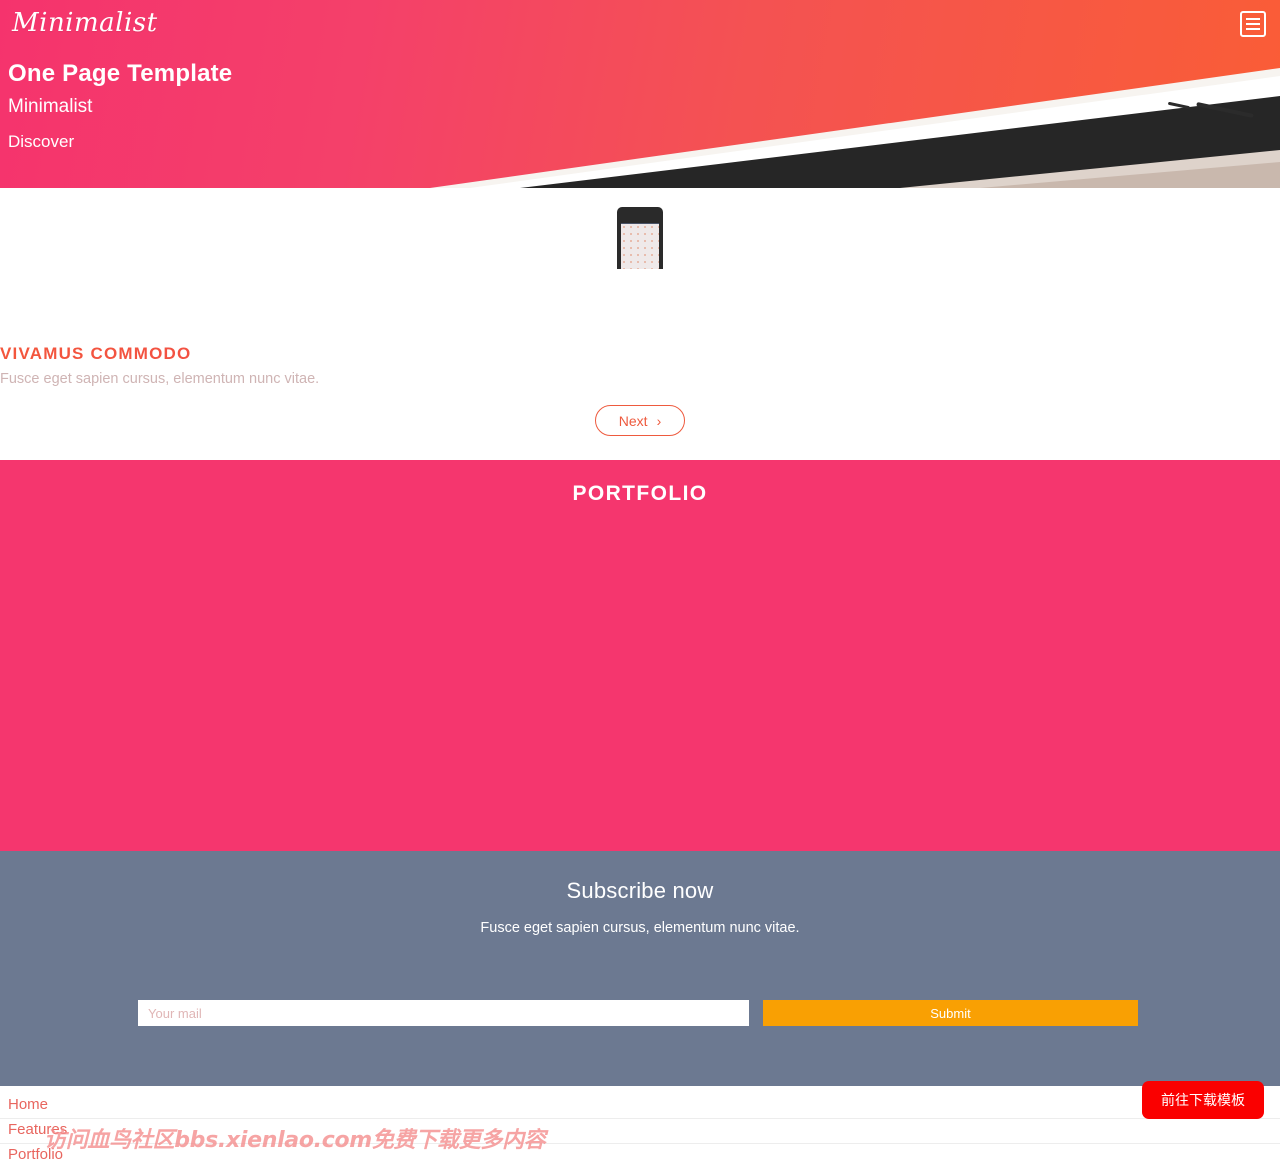 The height and width of the screenshot is (1168, 1280). What do you see at coordinates (50, 107) in the screenshot?
I see `hero-subtitle: Minimalist` at bounding box center [50, 107].